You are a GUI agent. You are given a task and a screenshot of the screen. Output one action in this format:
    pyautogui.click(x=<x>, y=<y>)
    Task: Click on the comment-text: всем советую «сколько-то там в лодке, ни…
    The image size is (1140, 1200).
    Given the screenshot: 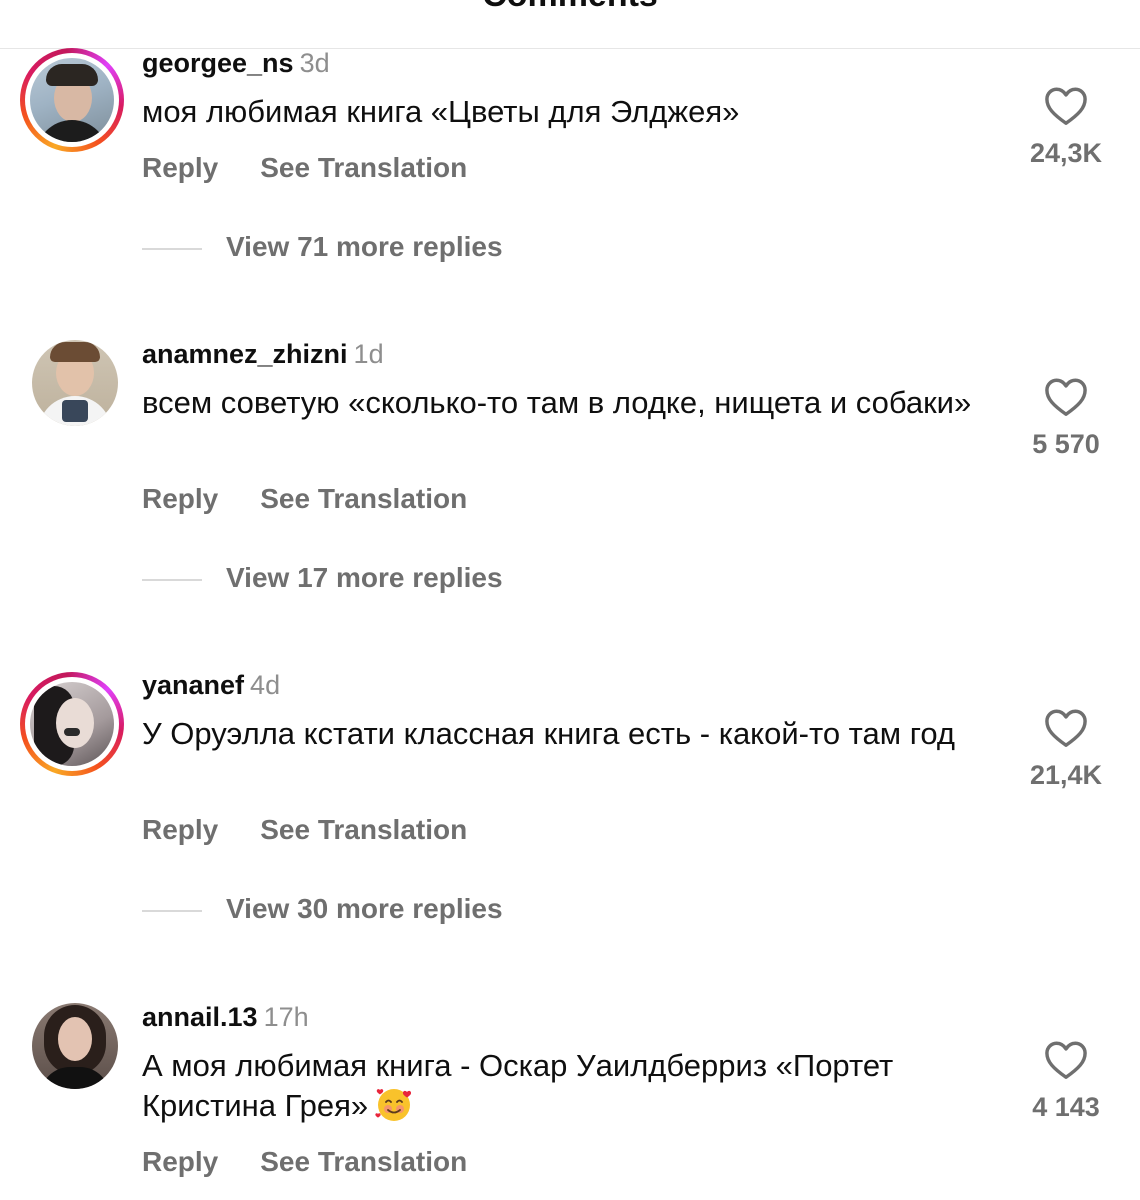 What is the action you would take?
    pyautogui.click(x=557, y=402)
    